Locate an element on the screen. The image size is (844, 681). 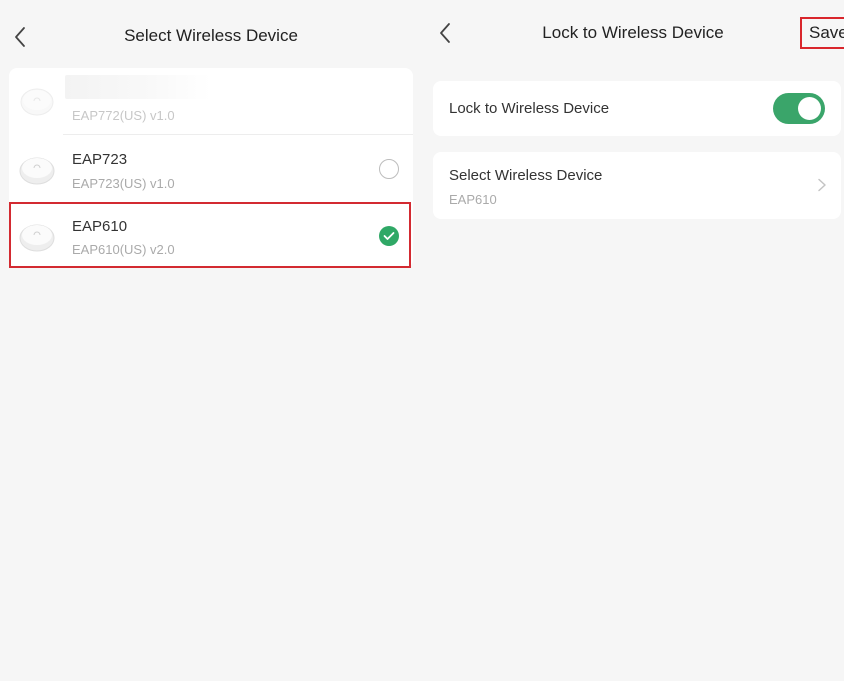
device-model: EAP610(US) v2.0 is located at coordinates (123, 249).